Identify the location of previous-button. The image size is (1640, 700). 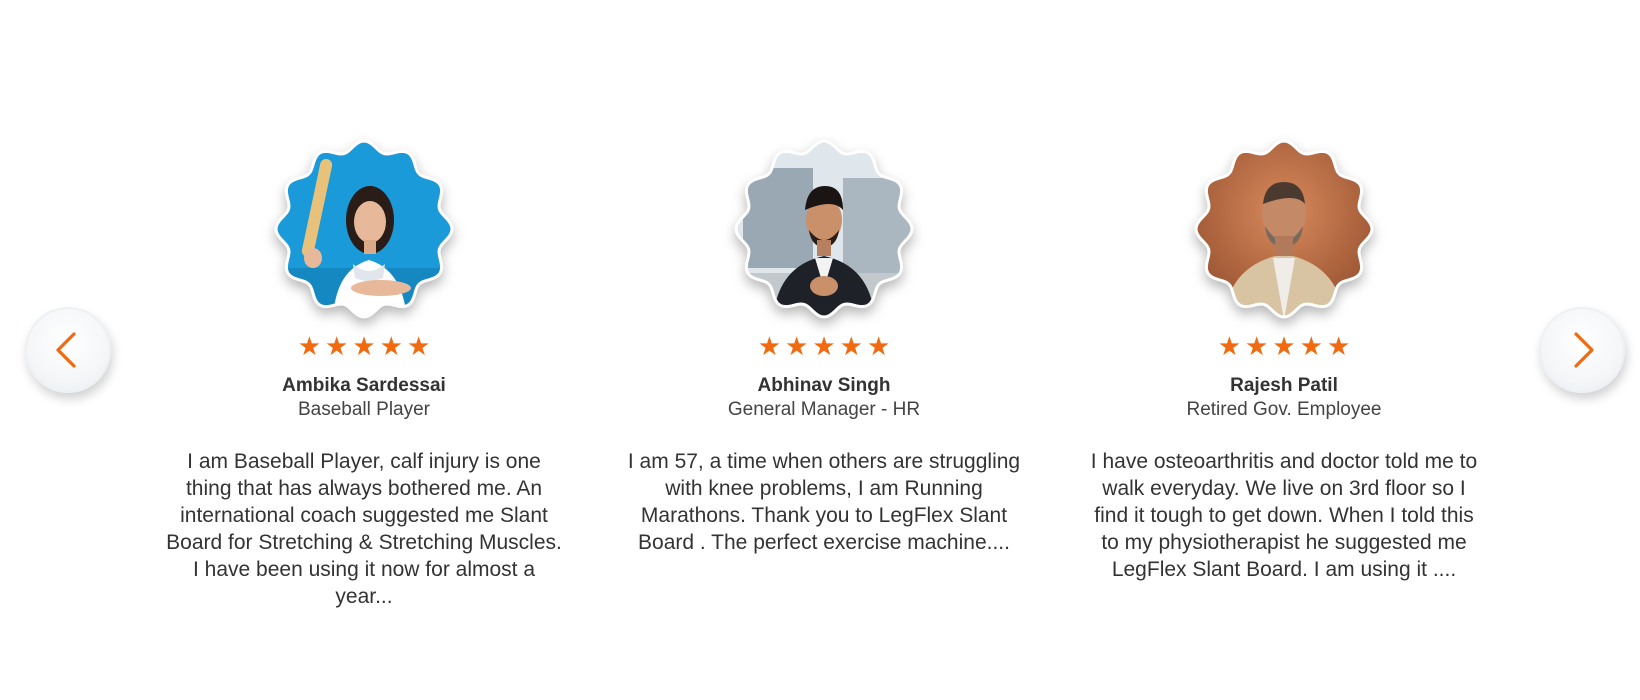
(68, 350).